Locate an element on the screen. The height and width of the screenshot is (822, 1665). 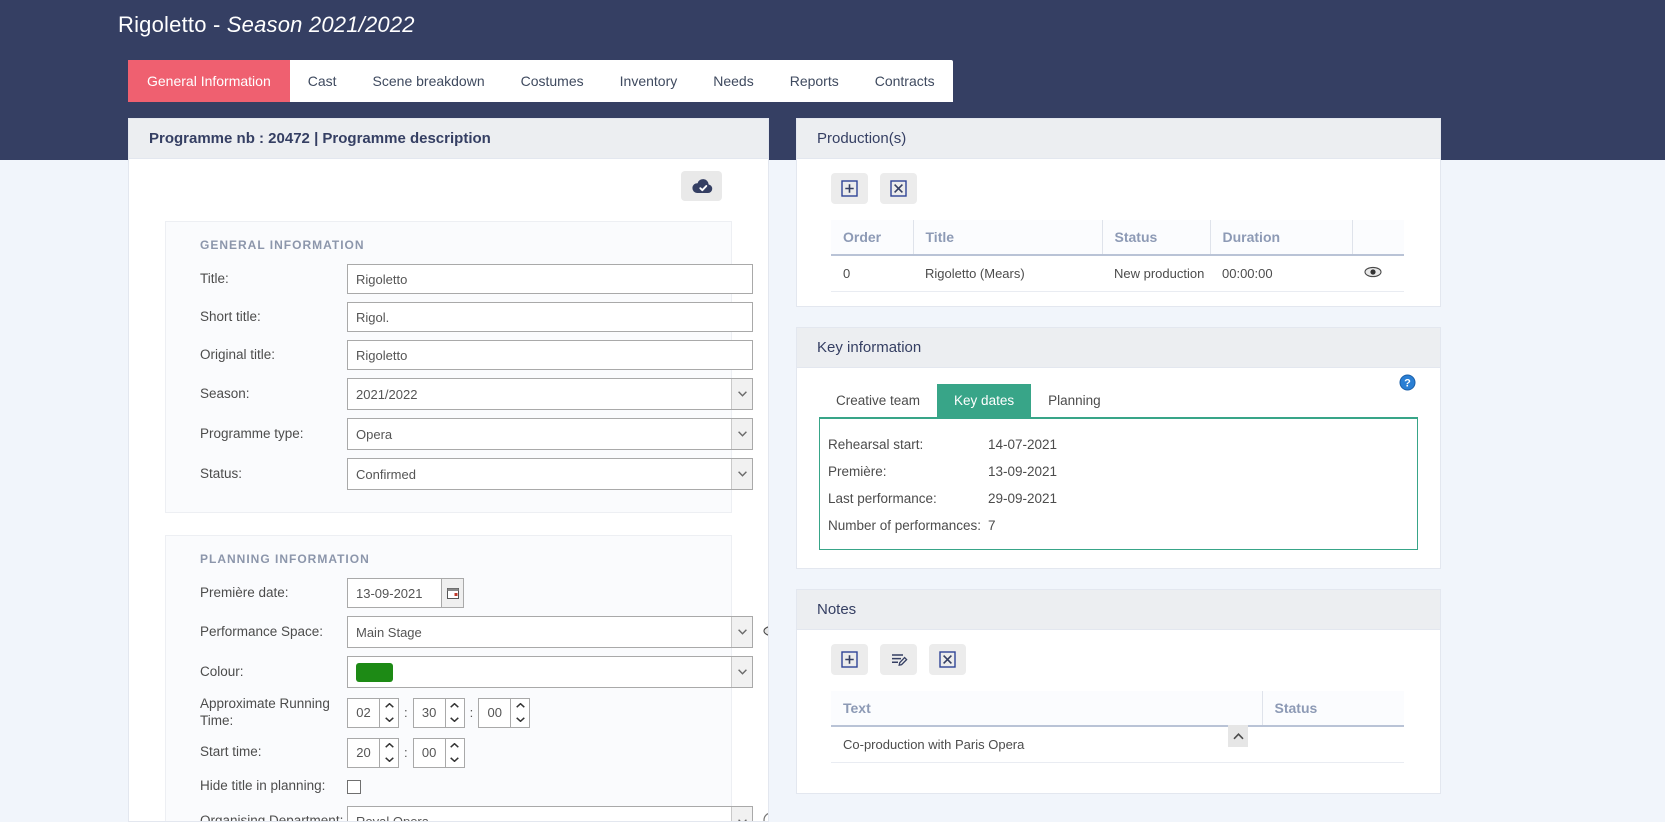
status-value: Confirmed is located at coordinates (550, 474).